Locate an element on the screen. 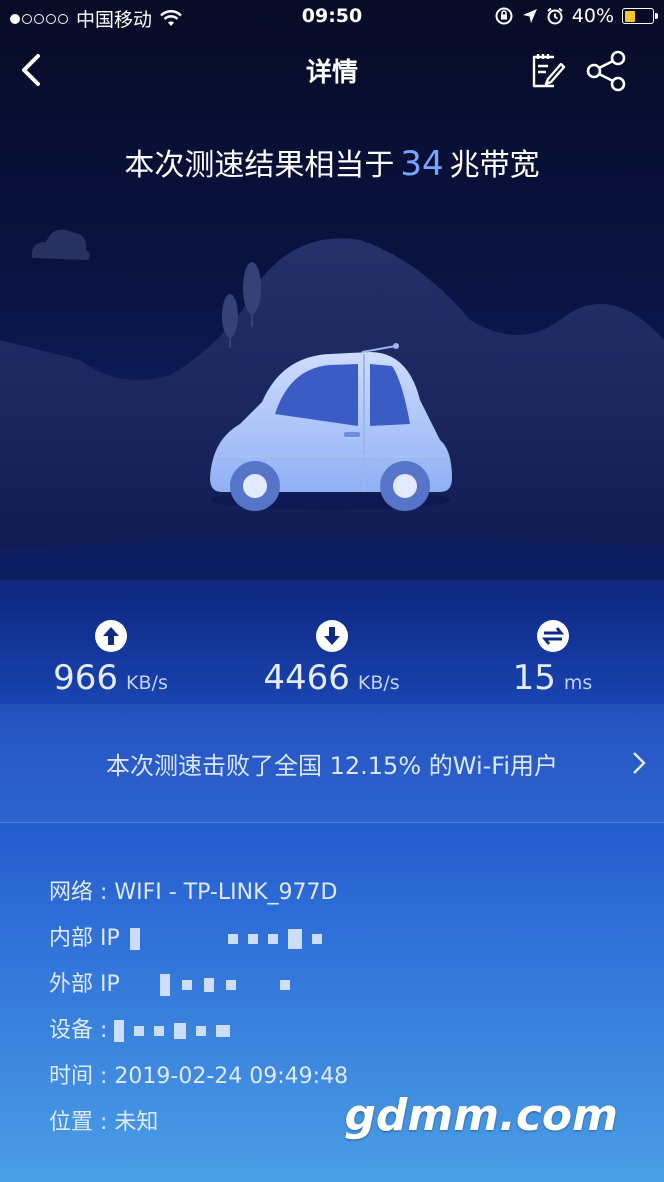  rank-row: 本次测速击败了全国 12.15% 的Wi-Fi用户 is located at coordinates (332, 763).